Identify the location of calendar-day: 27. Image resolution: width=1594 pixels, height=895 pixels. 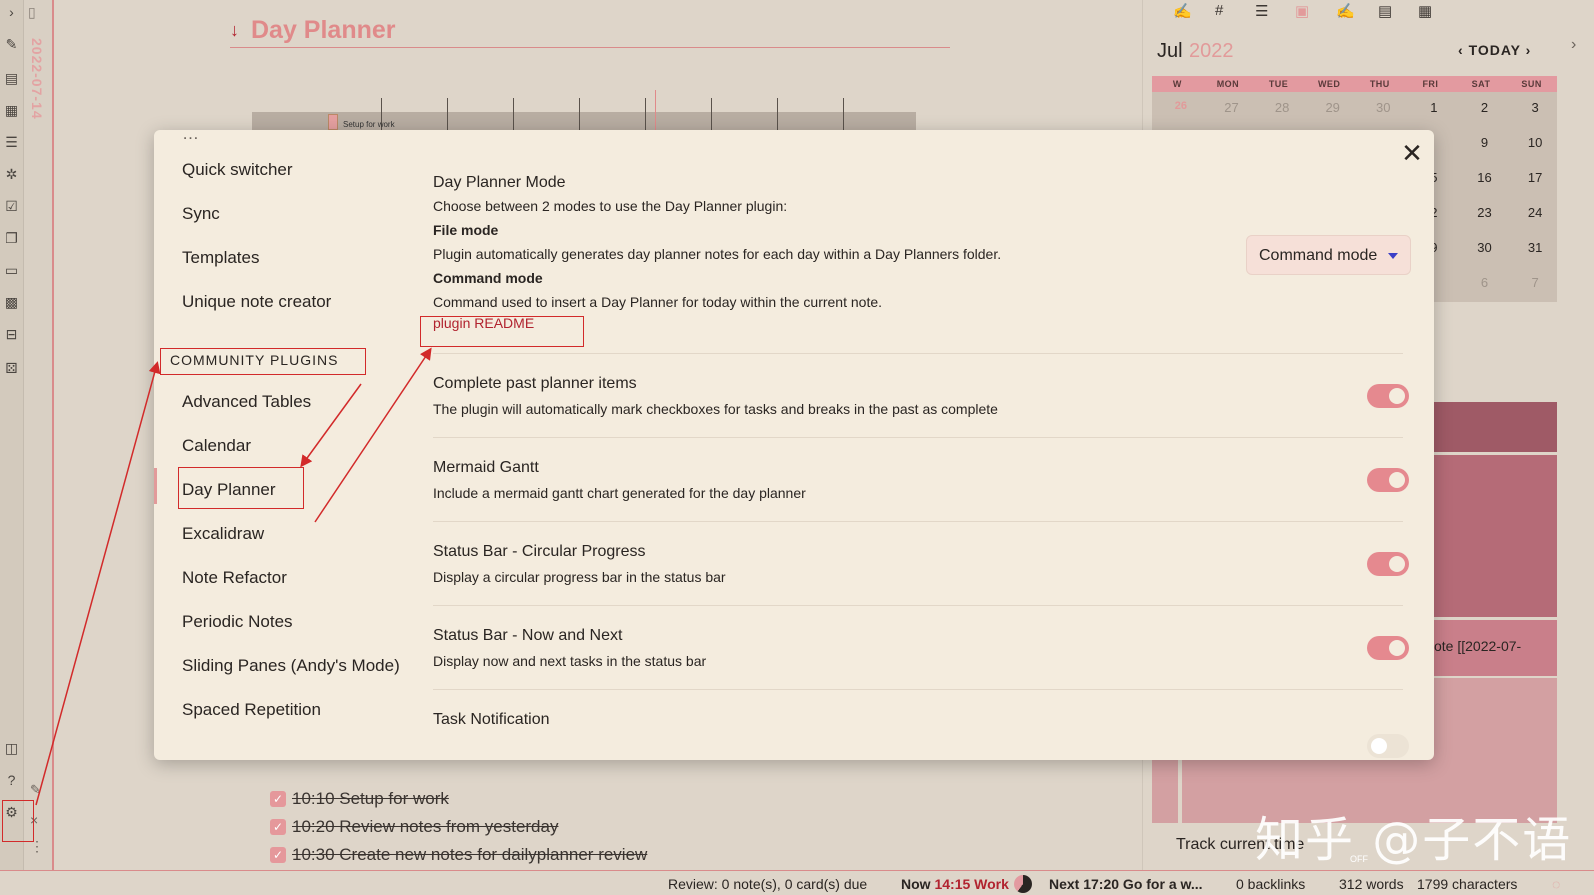
(1232, 107).